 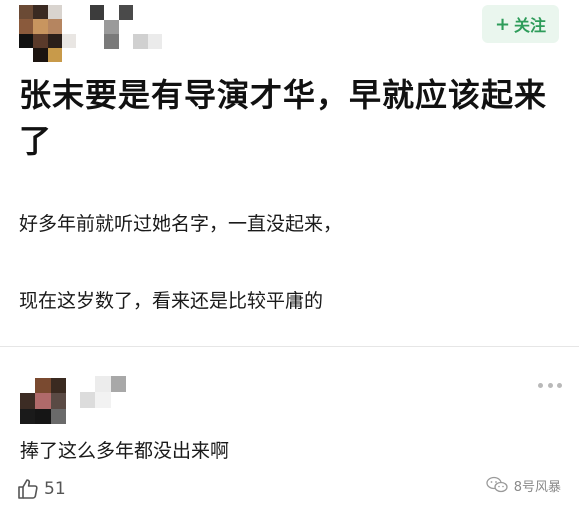 I want to click on author-avatar, so click(x=47, y=33).